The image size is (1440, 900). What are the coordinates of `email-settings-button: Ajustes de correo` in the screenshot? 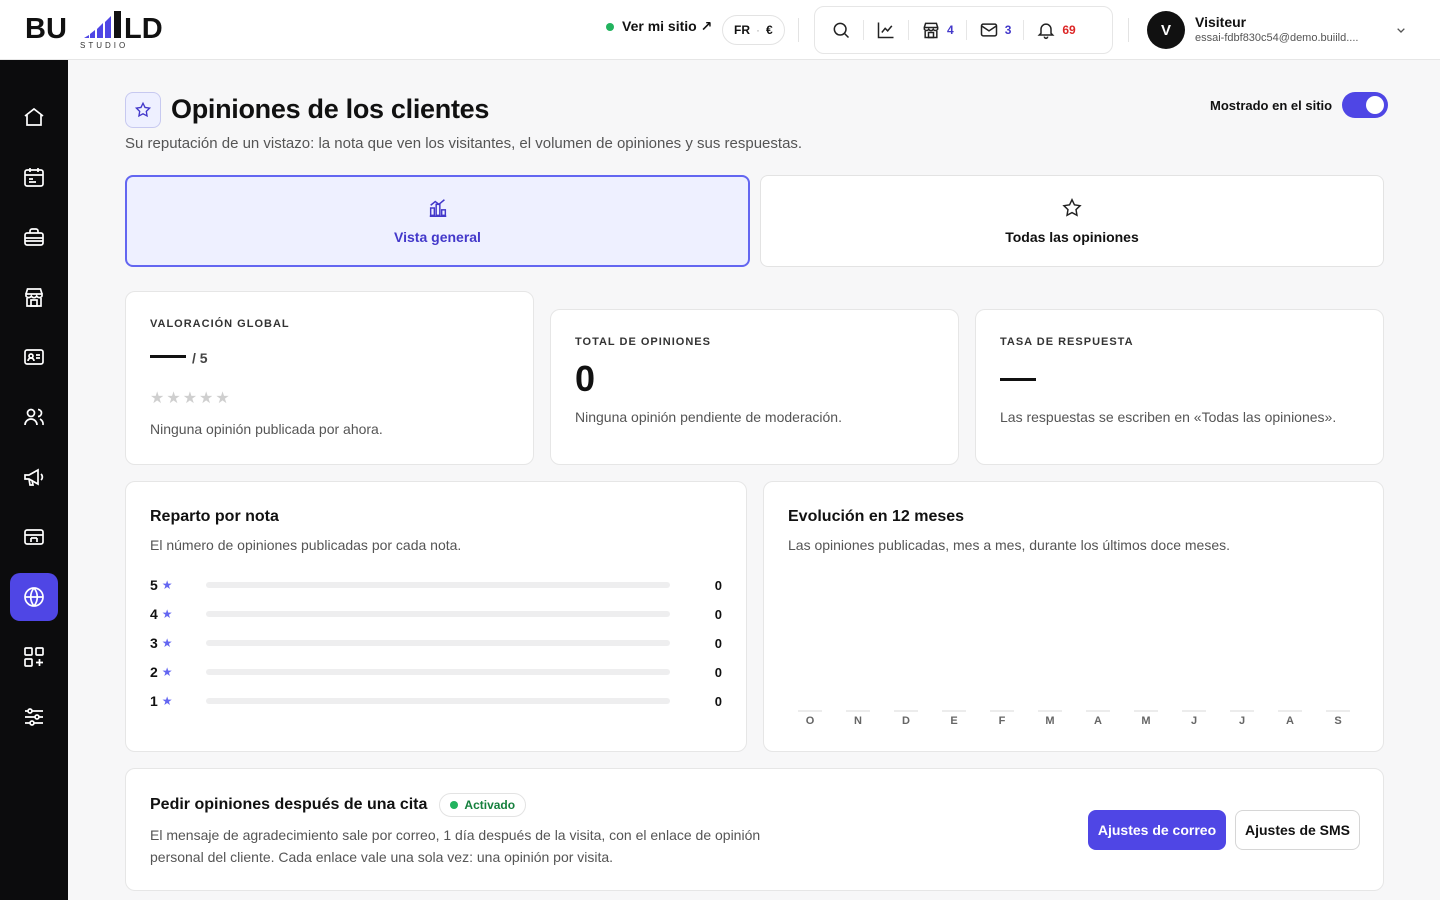 It's located at (1157, 830).